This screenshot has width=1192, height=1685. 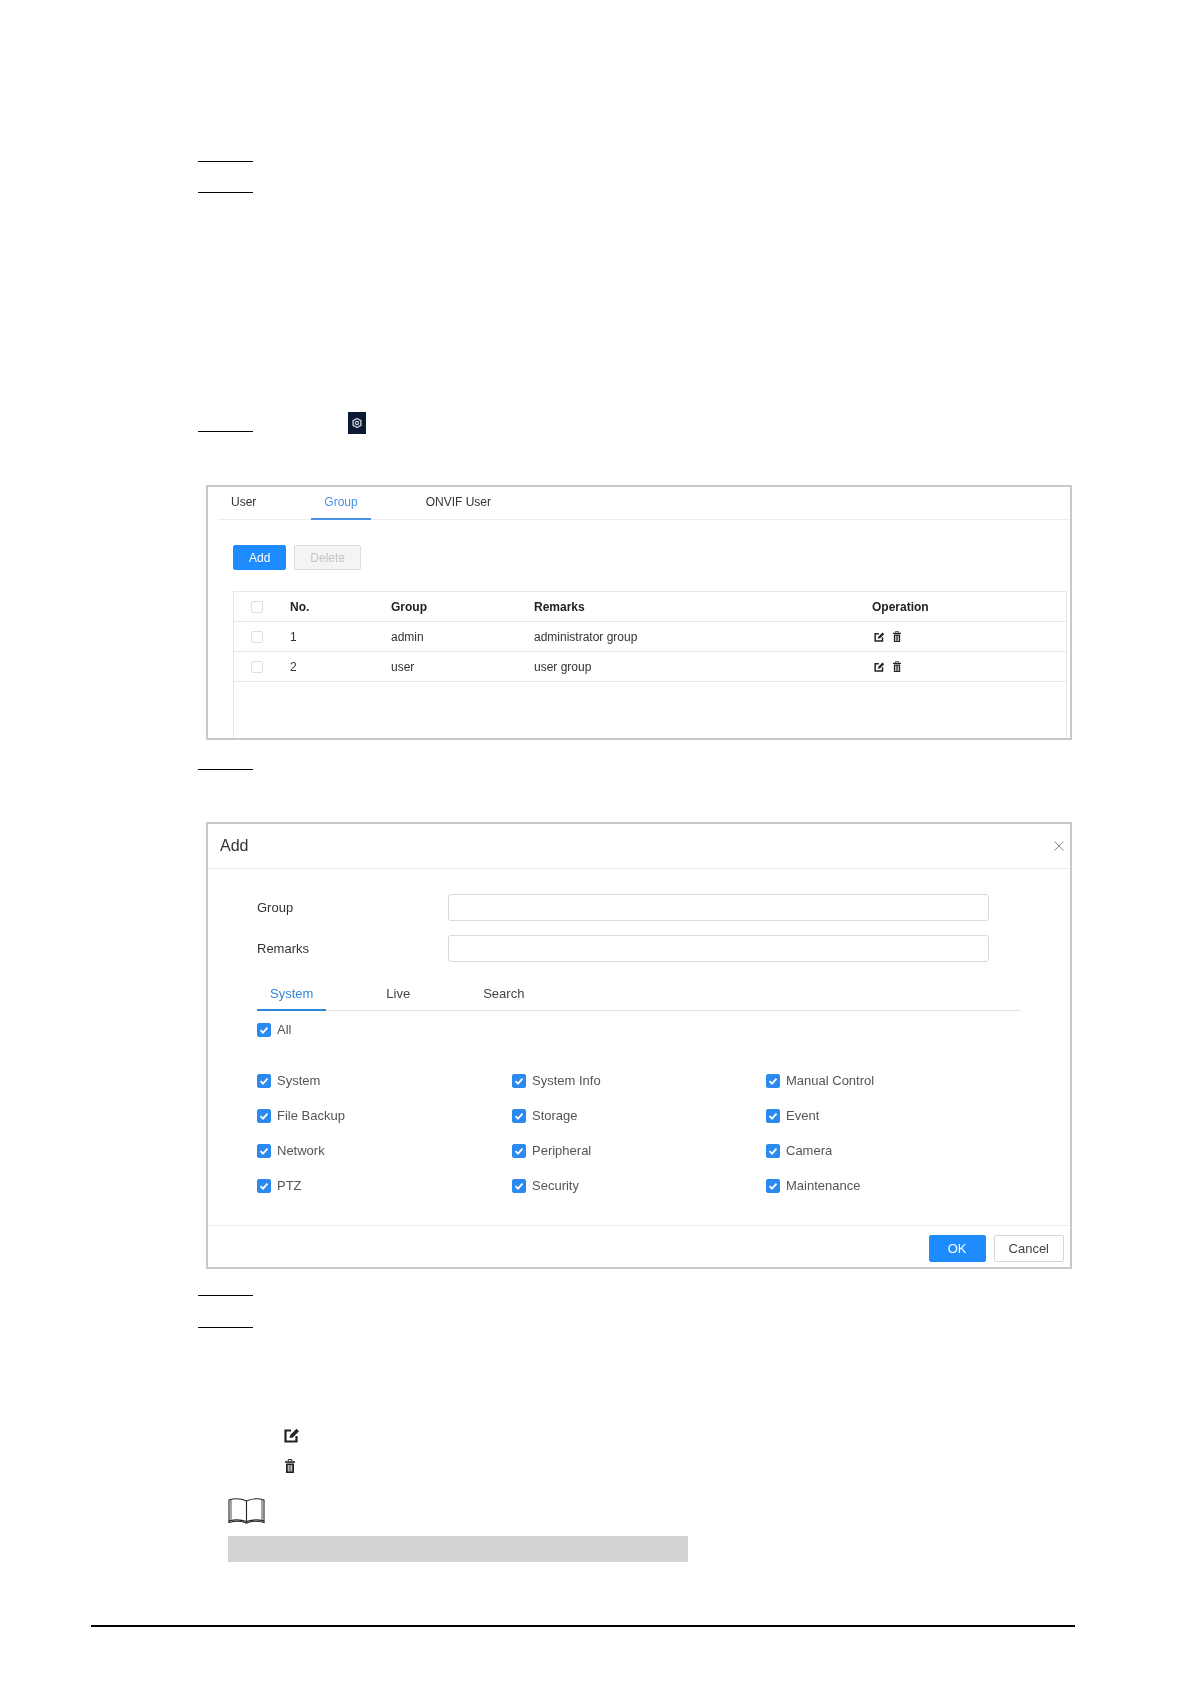 I want to click on table-cell-text: admin, so click(x=408, y=636).